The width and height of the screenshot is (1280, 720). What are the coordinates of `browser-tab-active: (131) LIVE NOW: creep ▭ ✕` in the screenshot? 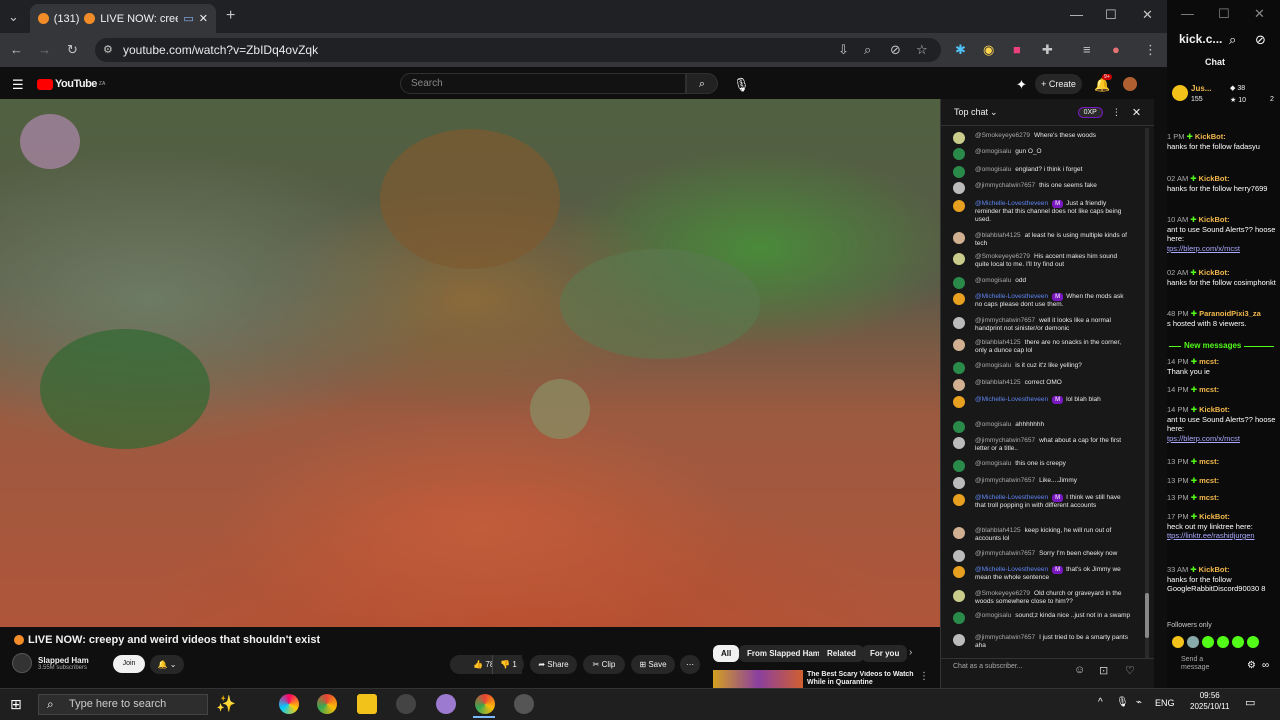 It's located at (123, 18).